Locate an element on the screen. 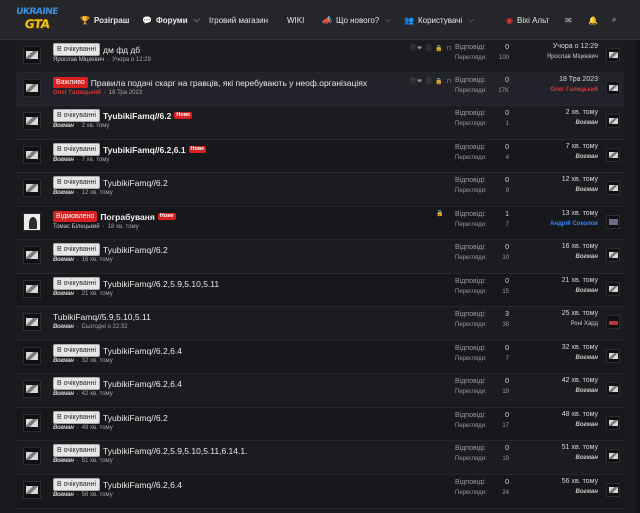 This screenshot has height=513, width=640. last-post-time: 16 хв. тому is located at coordinates (580, 246).